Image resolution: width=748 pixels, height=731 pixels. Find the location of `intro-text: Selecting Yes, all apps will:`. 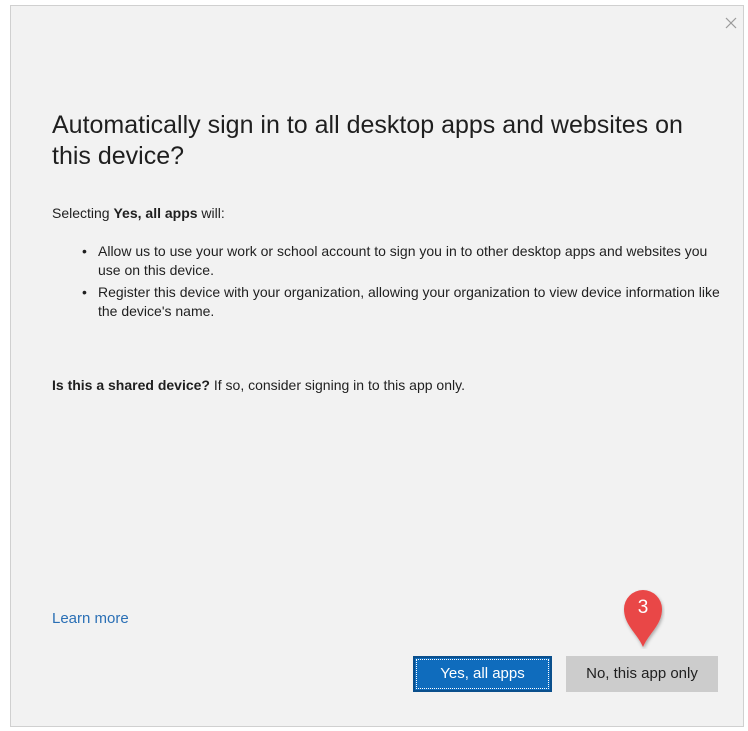

intro-text: Selecting Yes, all apps will: is located at coordinates (138, 213).